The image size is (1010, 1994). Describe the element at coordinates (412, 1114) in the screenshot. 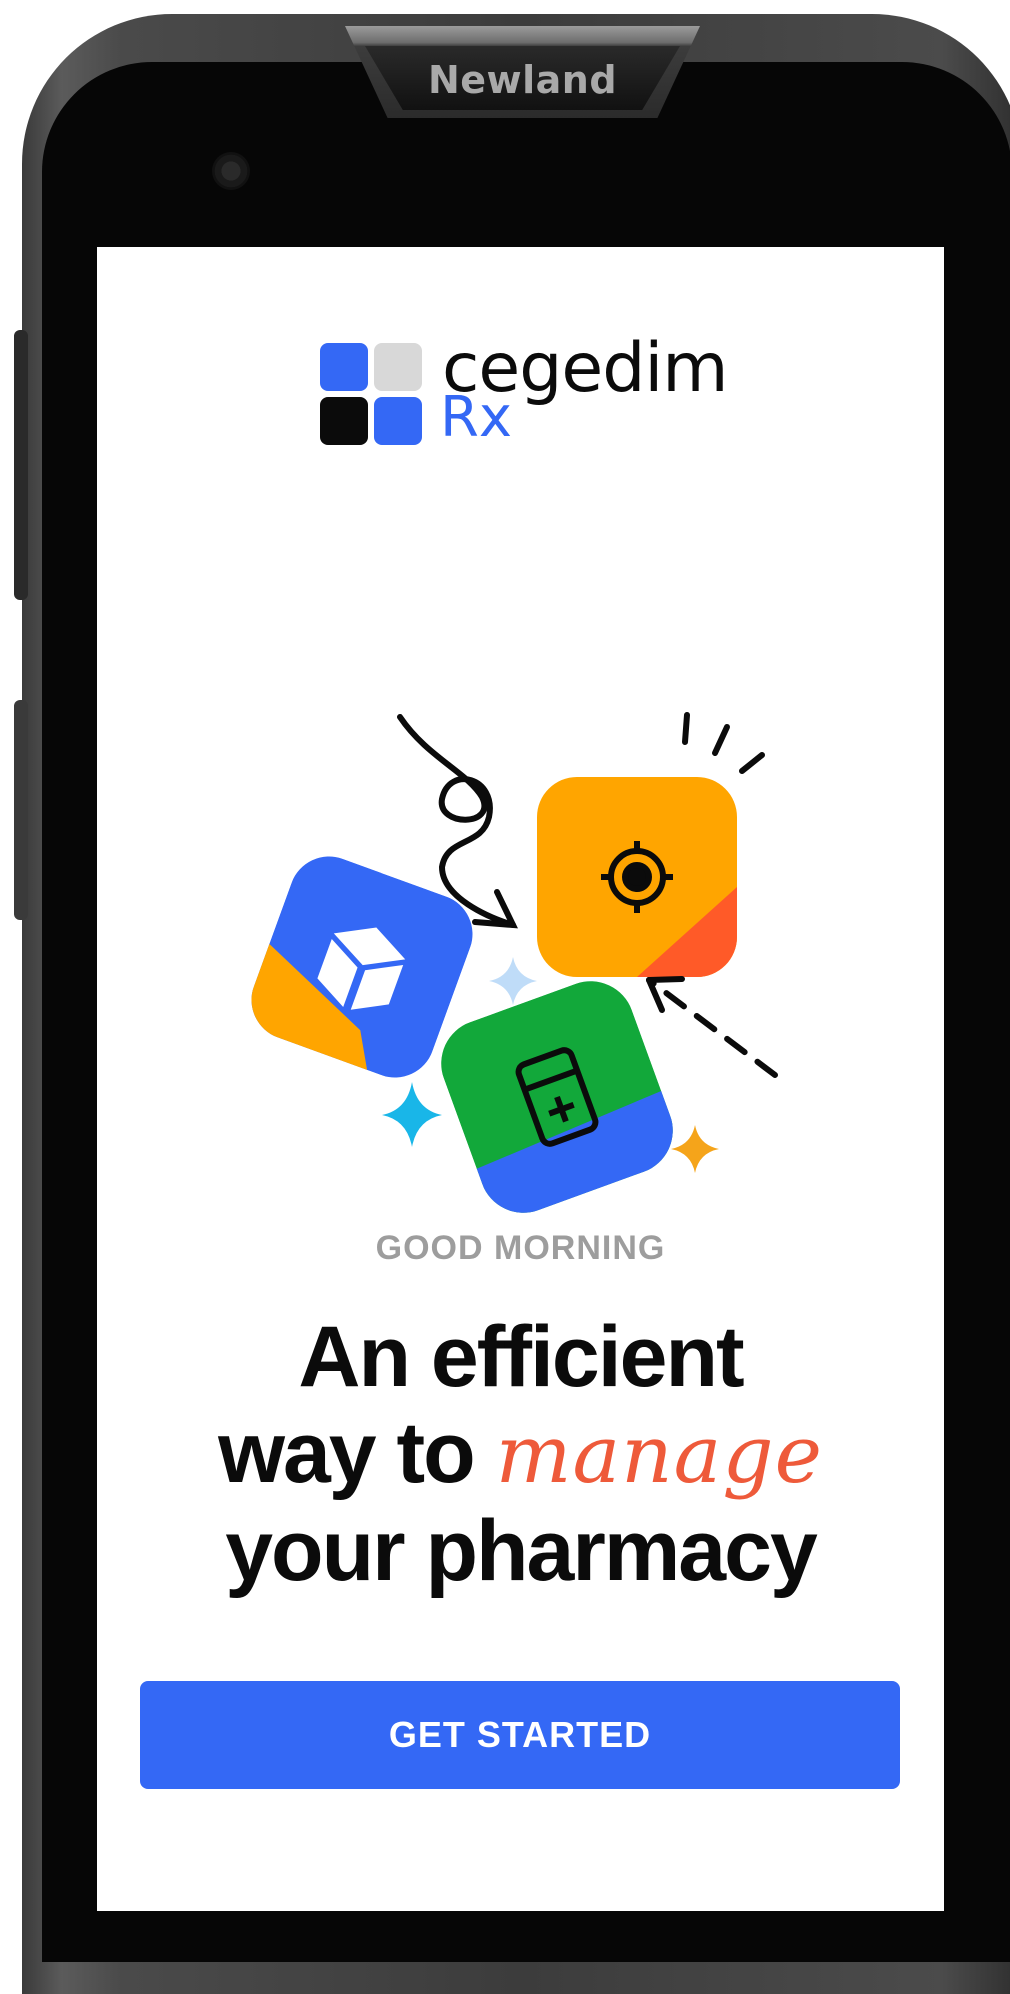

I see `sparkle-cyan` at that location.